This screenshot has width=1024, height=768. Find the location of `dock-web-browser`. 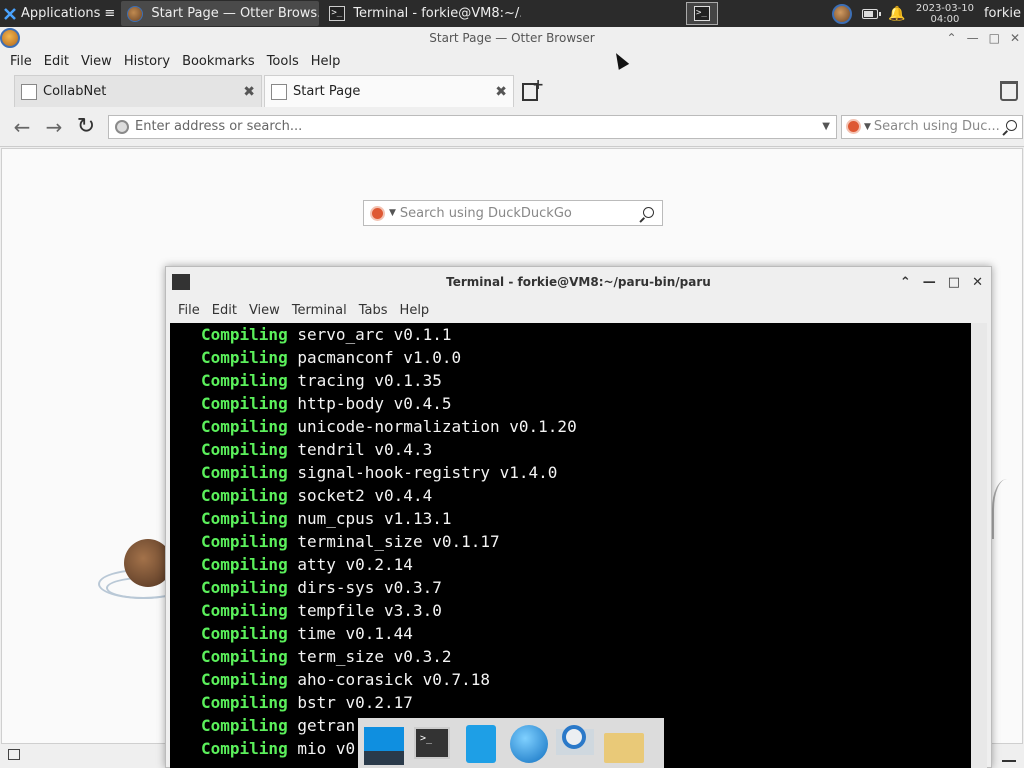

dock-web-browser is located at coordinates (527, 743).